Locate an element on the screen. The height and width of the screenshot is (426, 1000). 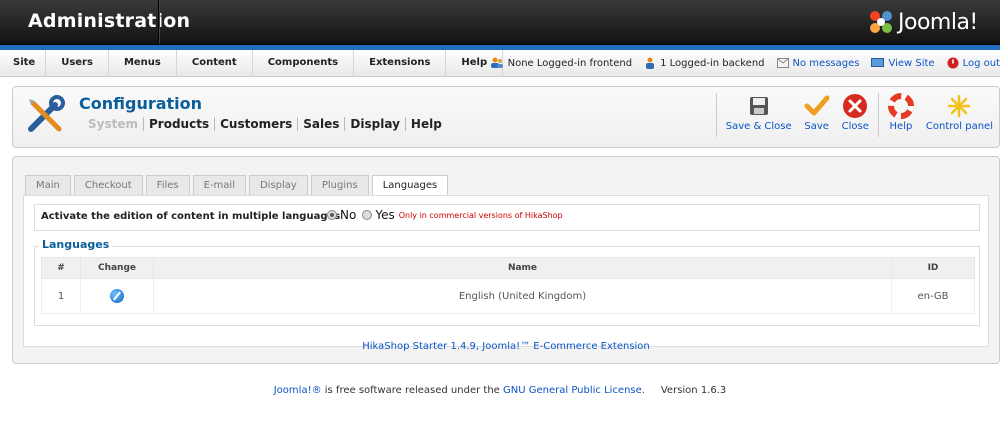
gpl-license-link: GNU General Public License is located at coordinates (572, 390).